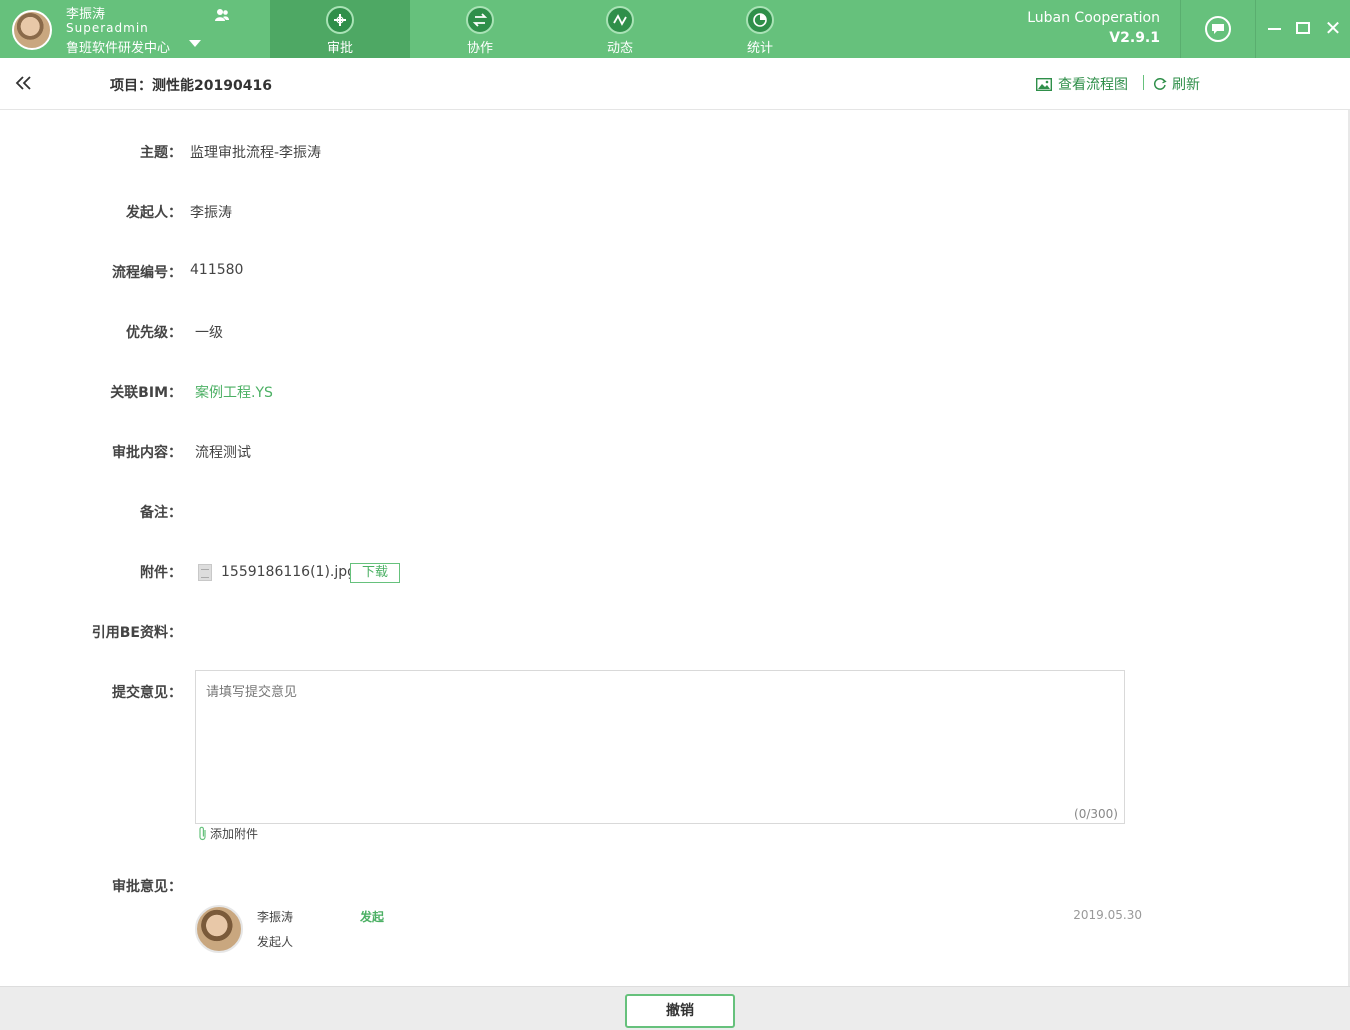 The image size is (1350, 1030). I want to click on flow-number-label: 流程编号：, so click(147, 273).